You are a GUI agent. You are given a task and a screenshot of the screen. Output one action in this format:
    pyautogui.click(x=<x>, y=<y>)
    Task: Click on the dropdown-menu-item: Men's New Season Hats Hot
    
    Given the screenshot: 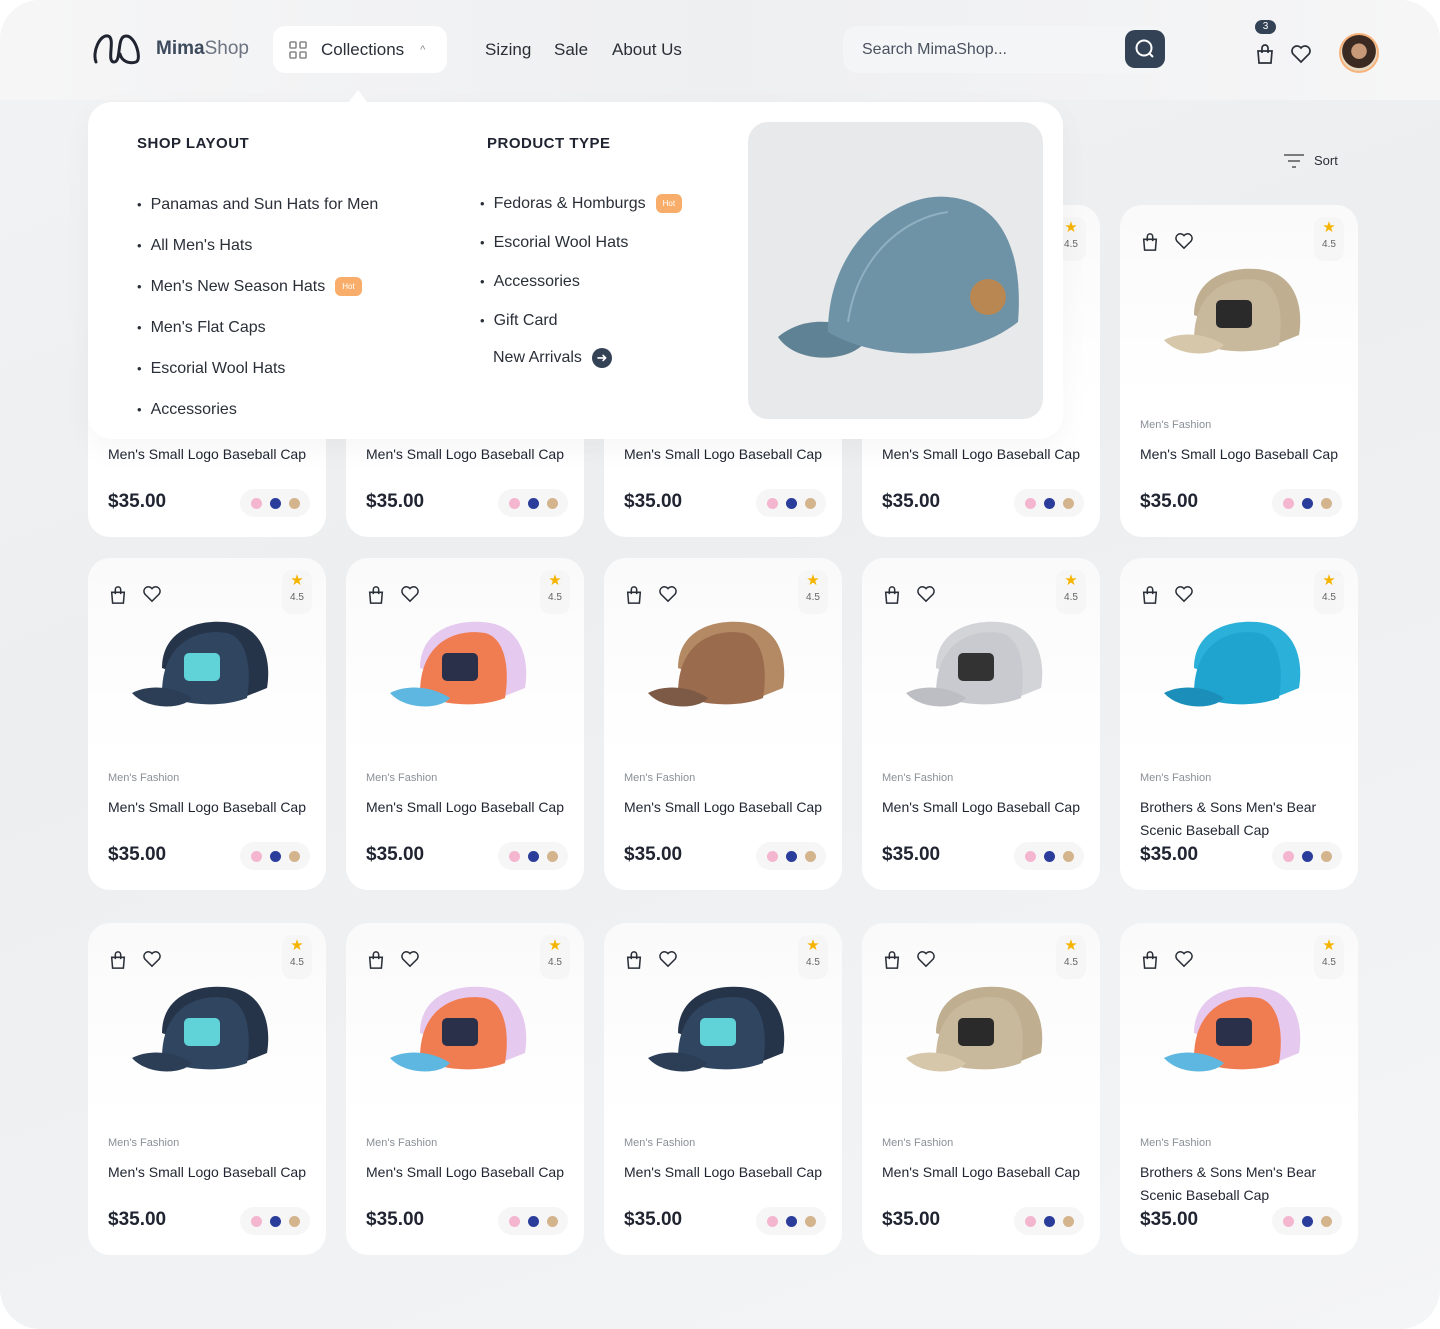 What is the action you would take?
    pyautogui.click(x=257, y=286)
    